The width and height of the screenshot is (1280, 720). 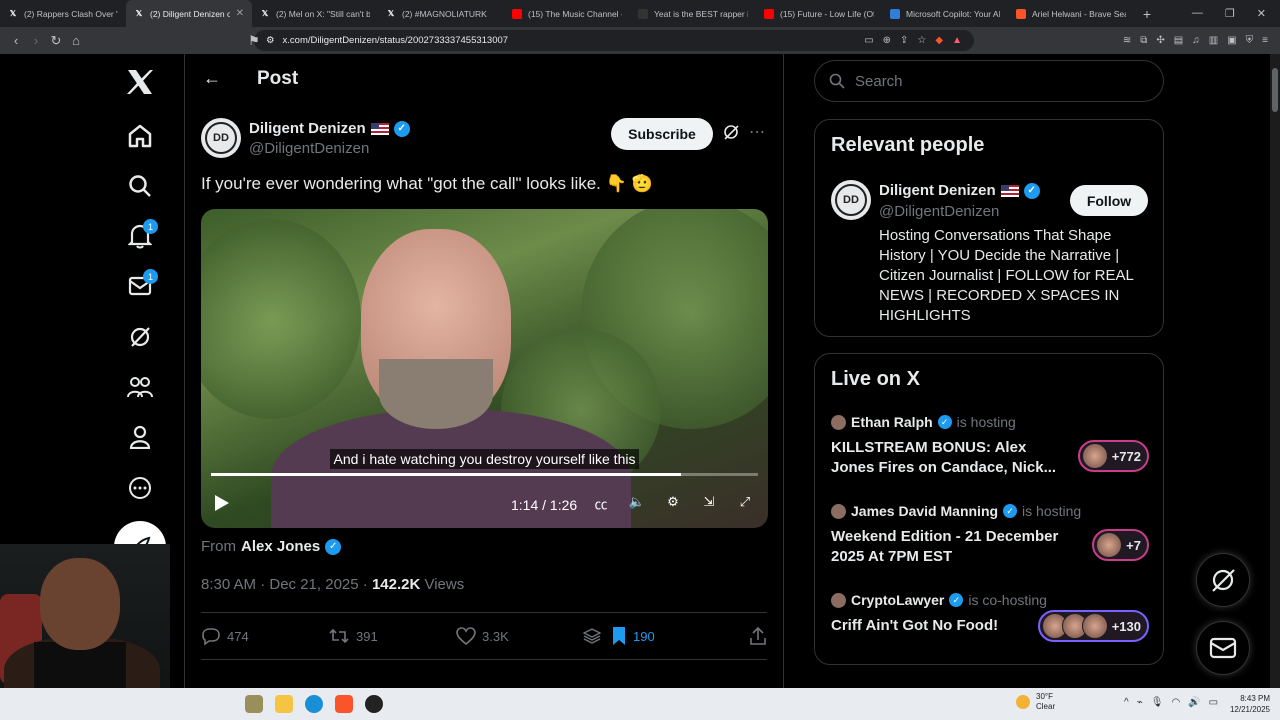 What do you see at coordinates (1194, 702) in the screenshot?
I see `volume-icon: 🔊` at bounding box center [1194, 702].